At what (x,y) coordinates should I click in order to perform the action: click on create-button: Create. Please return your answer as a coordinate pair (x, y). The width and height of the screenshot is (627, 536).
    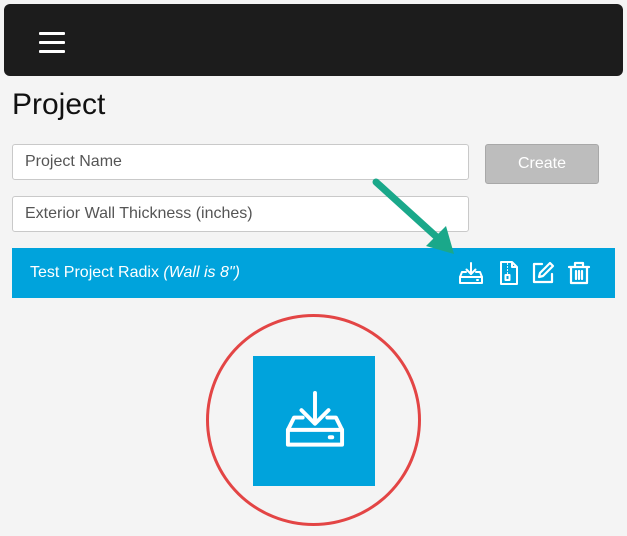
    Looking at the image, I should click on (542, 164).